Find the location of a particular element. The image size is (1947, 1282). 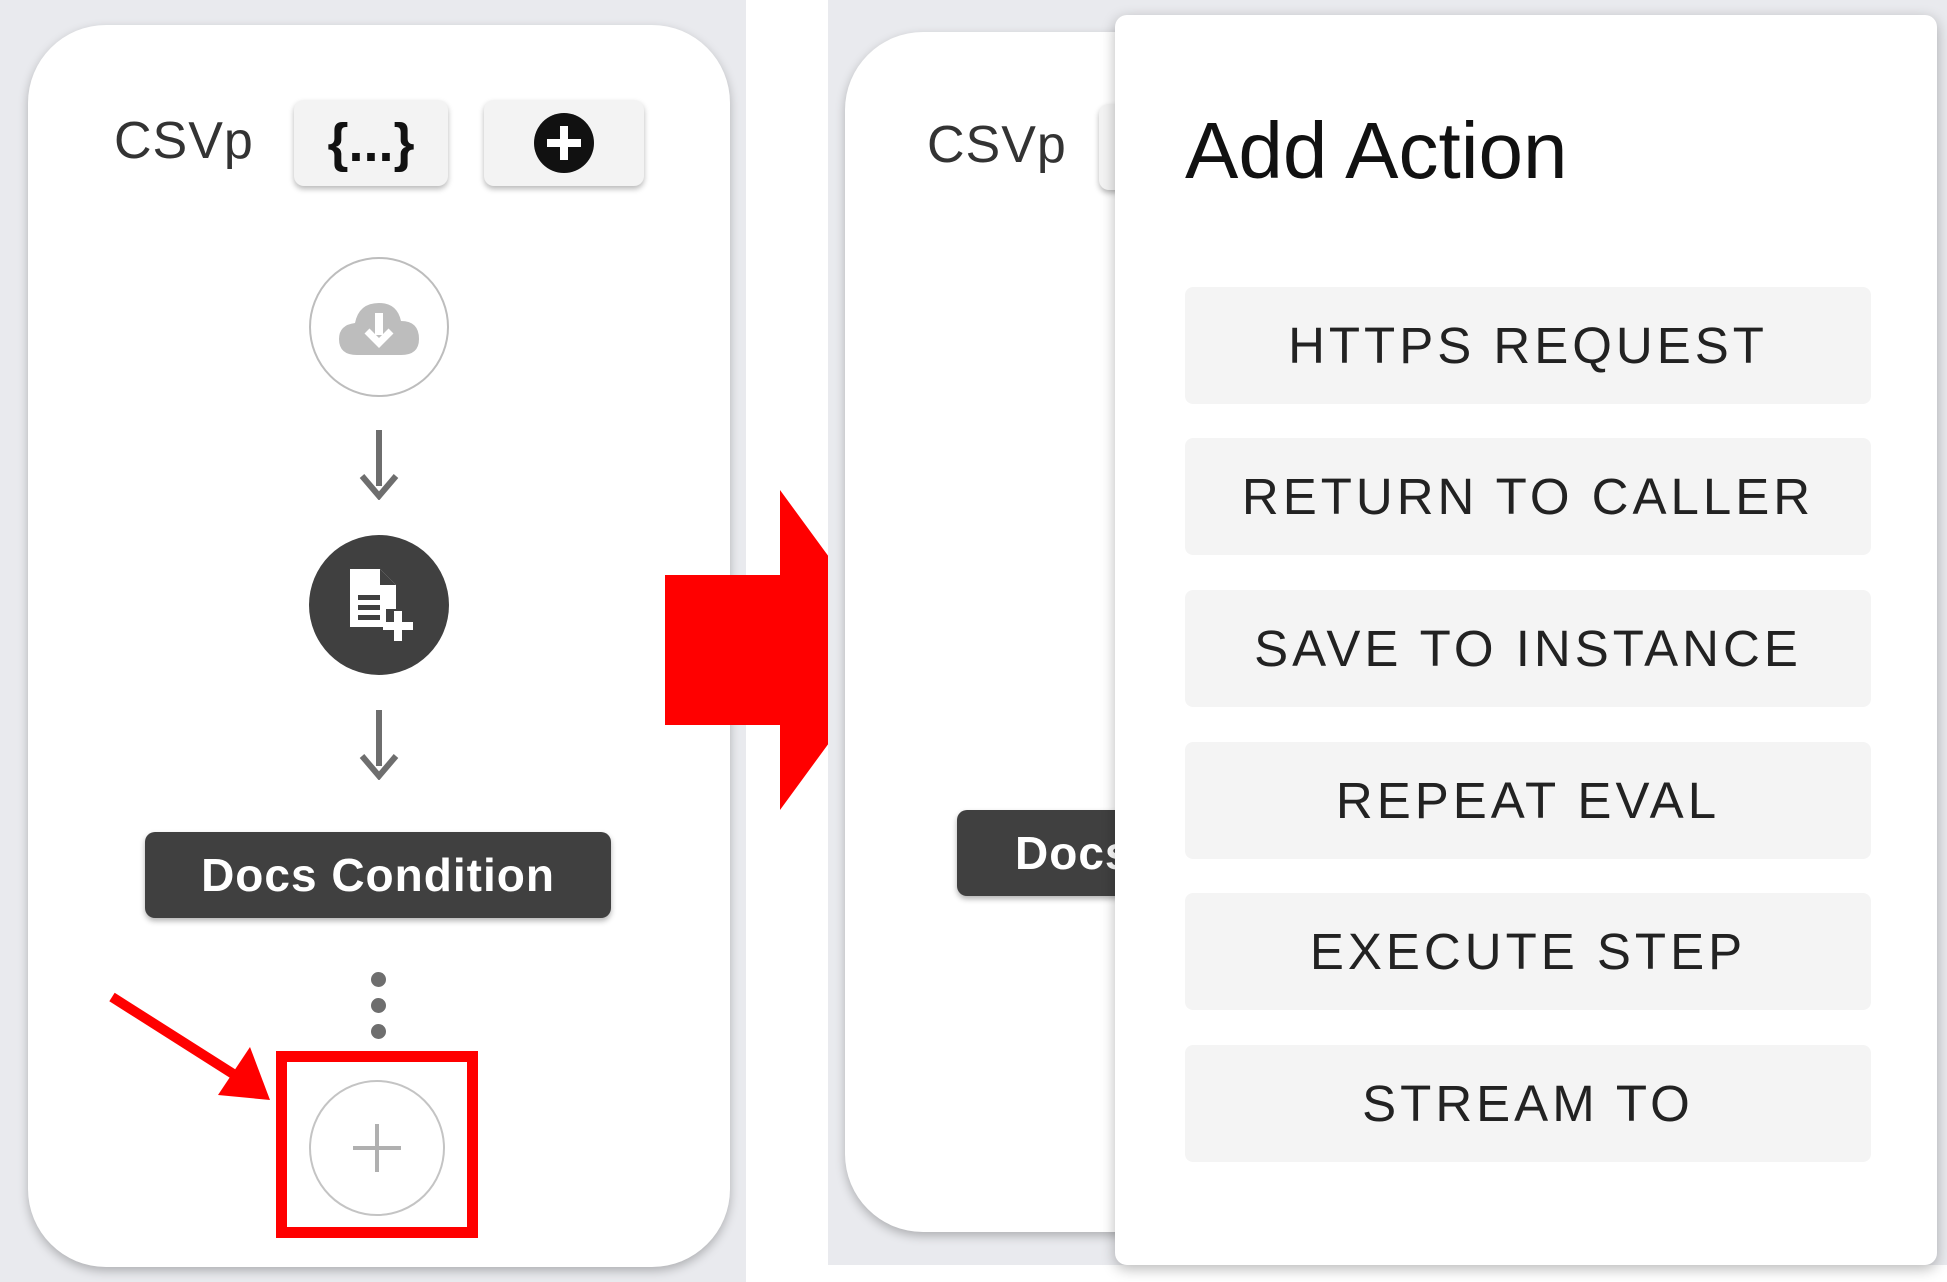

add-button is located at coordinates (564, 143).